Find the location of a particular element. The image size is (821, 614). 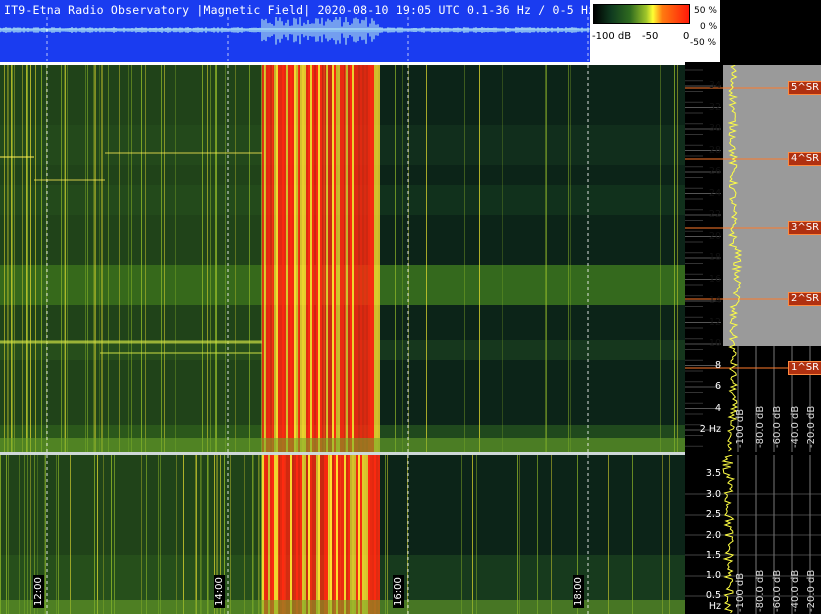

colorbar-legend: -100 dB -50 0 50 % 0 % -50 % is located at coordinates (655, 31).